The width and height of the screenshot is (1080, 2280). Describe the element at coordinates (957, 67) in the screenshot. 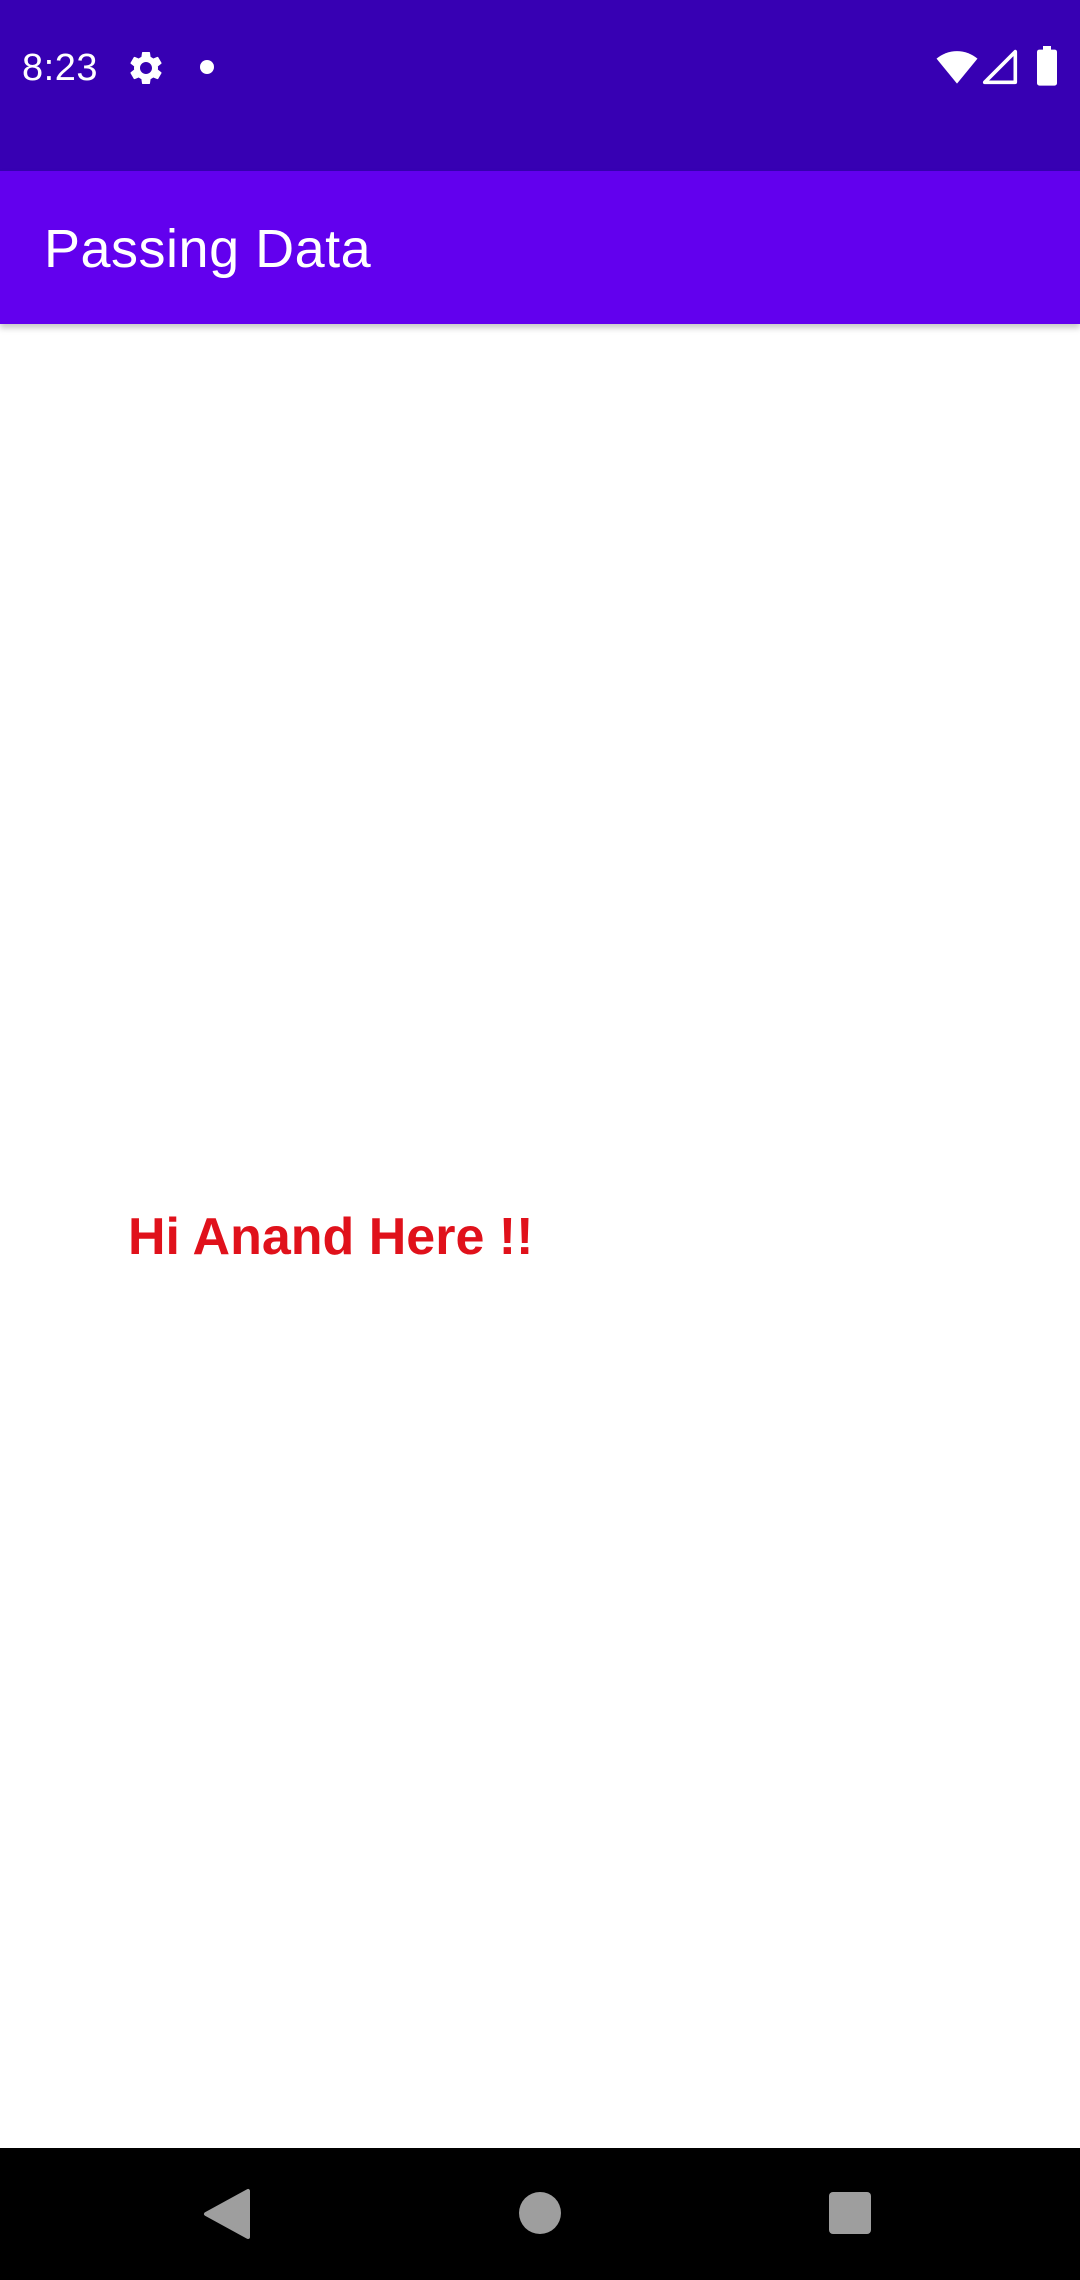

I see `wifi-icon` at that location.